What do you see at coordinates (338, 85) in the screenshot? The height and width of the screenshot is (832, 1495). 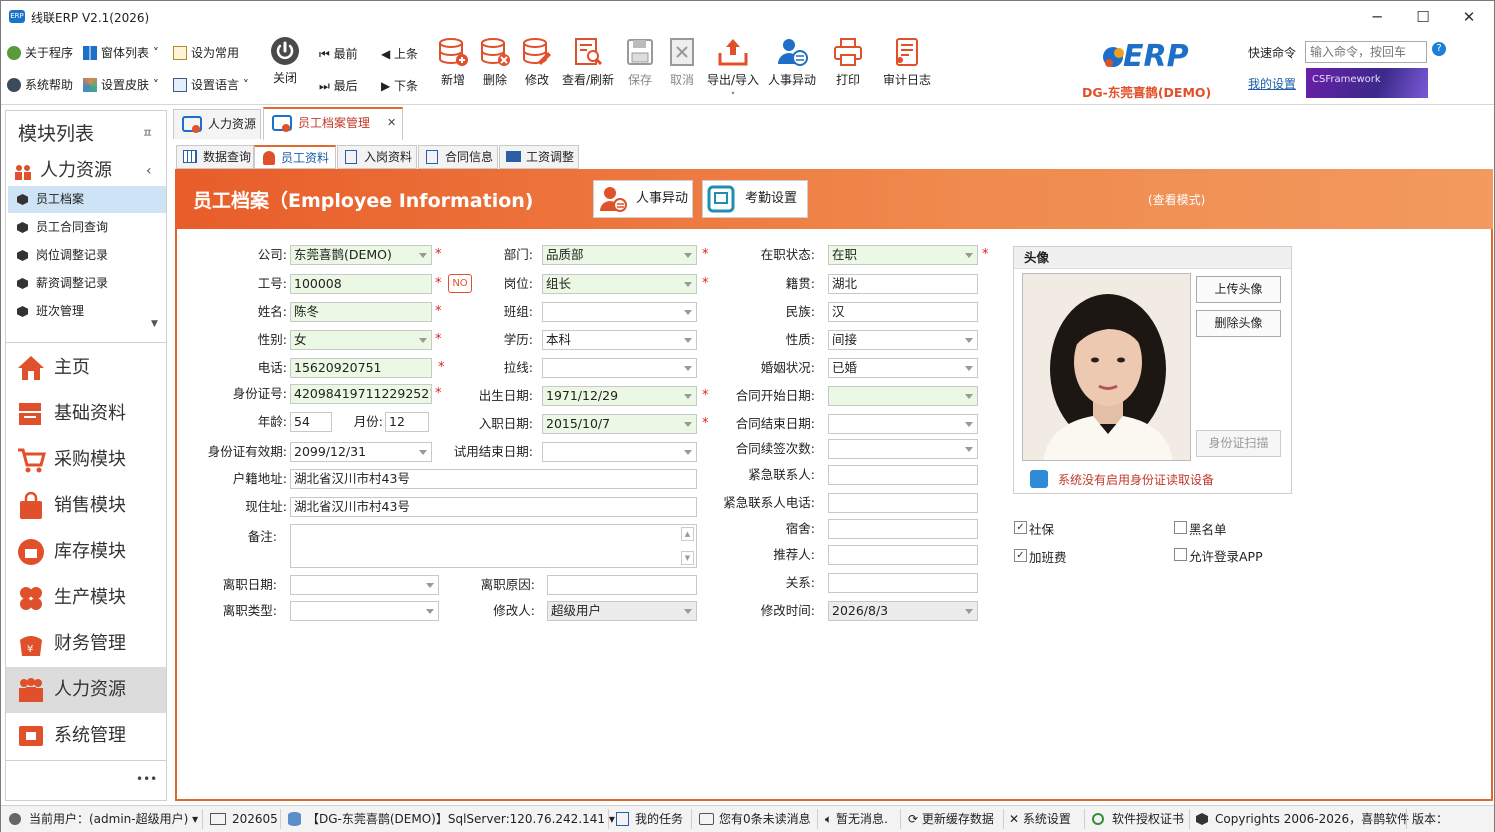 I see `nav-last-button: ⏭ 最后` at bounding box center [338, 85].